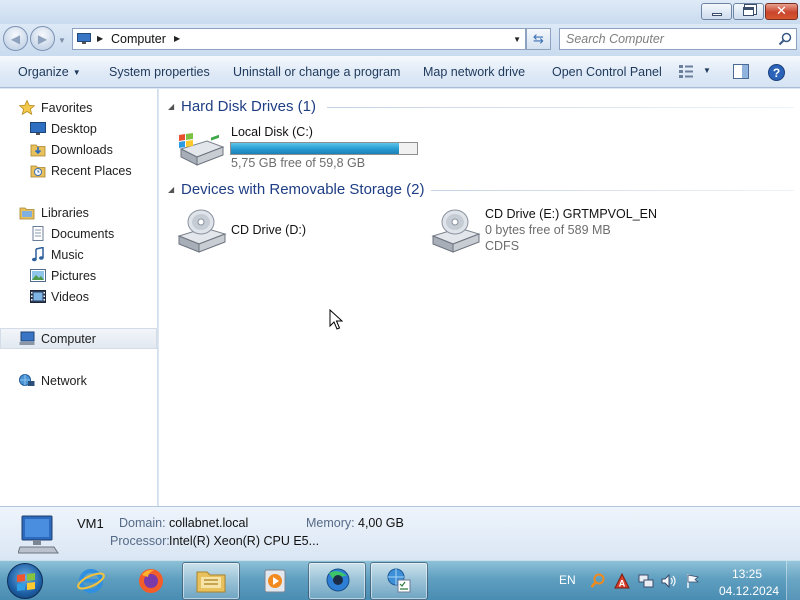 The width and height of the screenshot is (800, 600). Describe the element at coordinates (38, 128) in the screenshot. I see `desktop-icon` at that location.